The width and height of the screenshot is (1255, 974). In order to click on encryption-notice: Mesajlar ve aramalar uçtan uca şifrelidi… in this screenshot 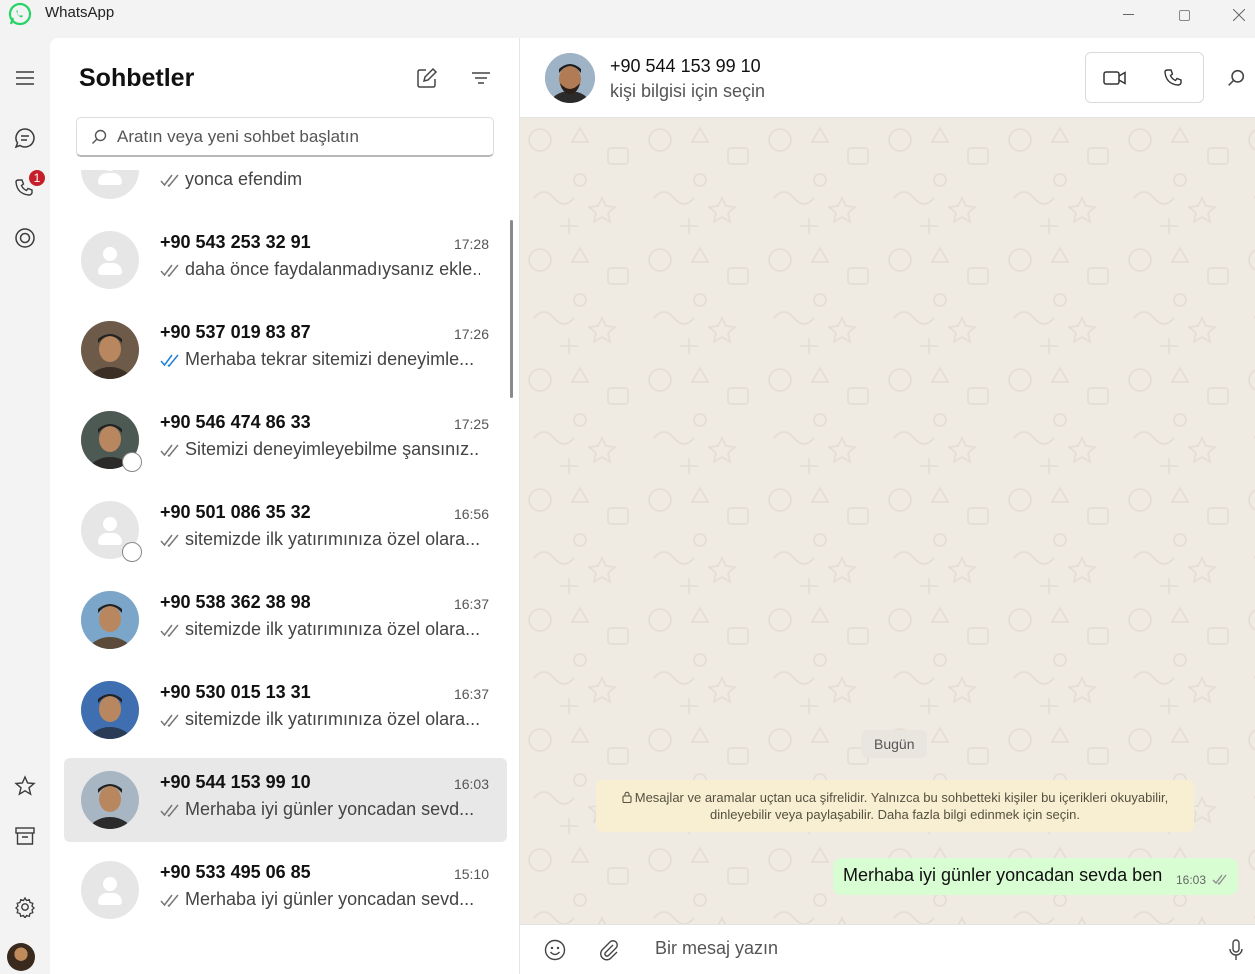, I will do `click(895, 806)`.